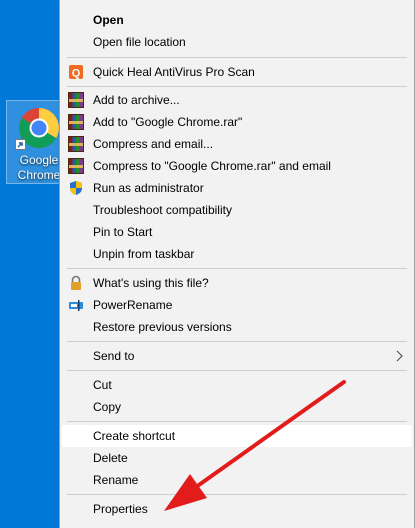 The width and height of the screenshot is (415, 528). What do you see at coordinates (107, 407) in the screenshot?
I see `menu-item-label: Copy` at bounding box center [107, 407].